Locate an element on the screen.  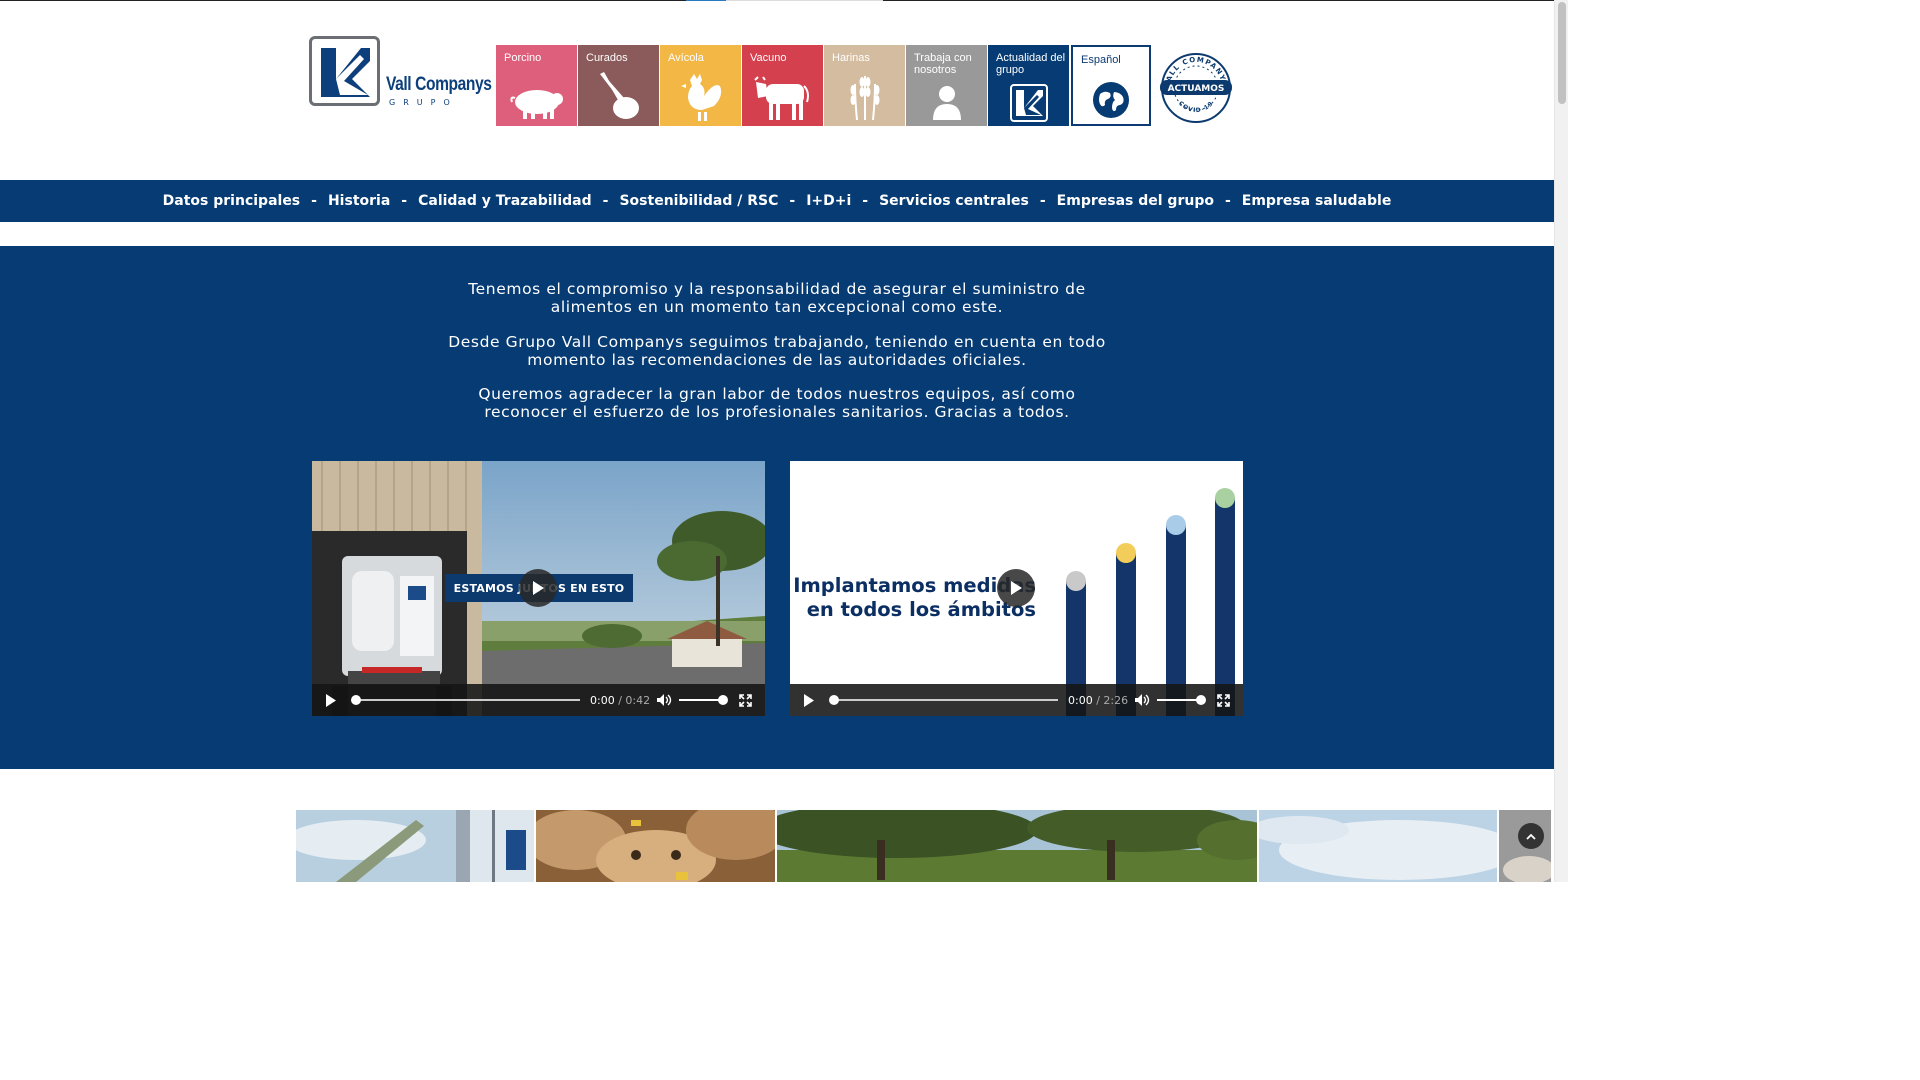
dehesa-photo is located at coordinates (1017, 846).